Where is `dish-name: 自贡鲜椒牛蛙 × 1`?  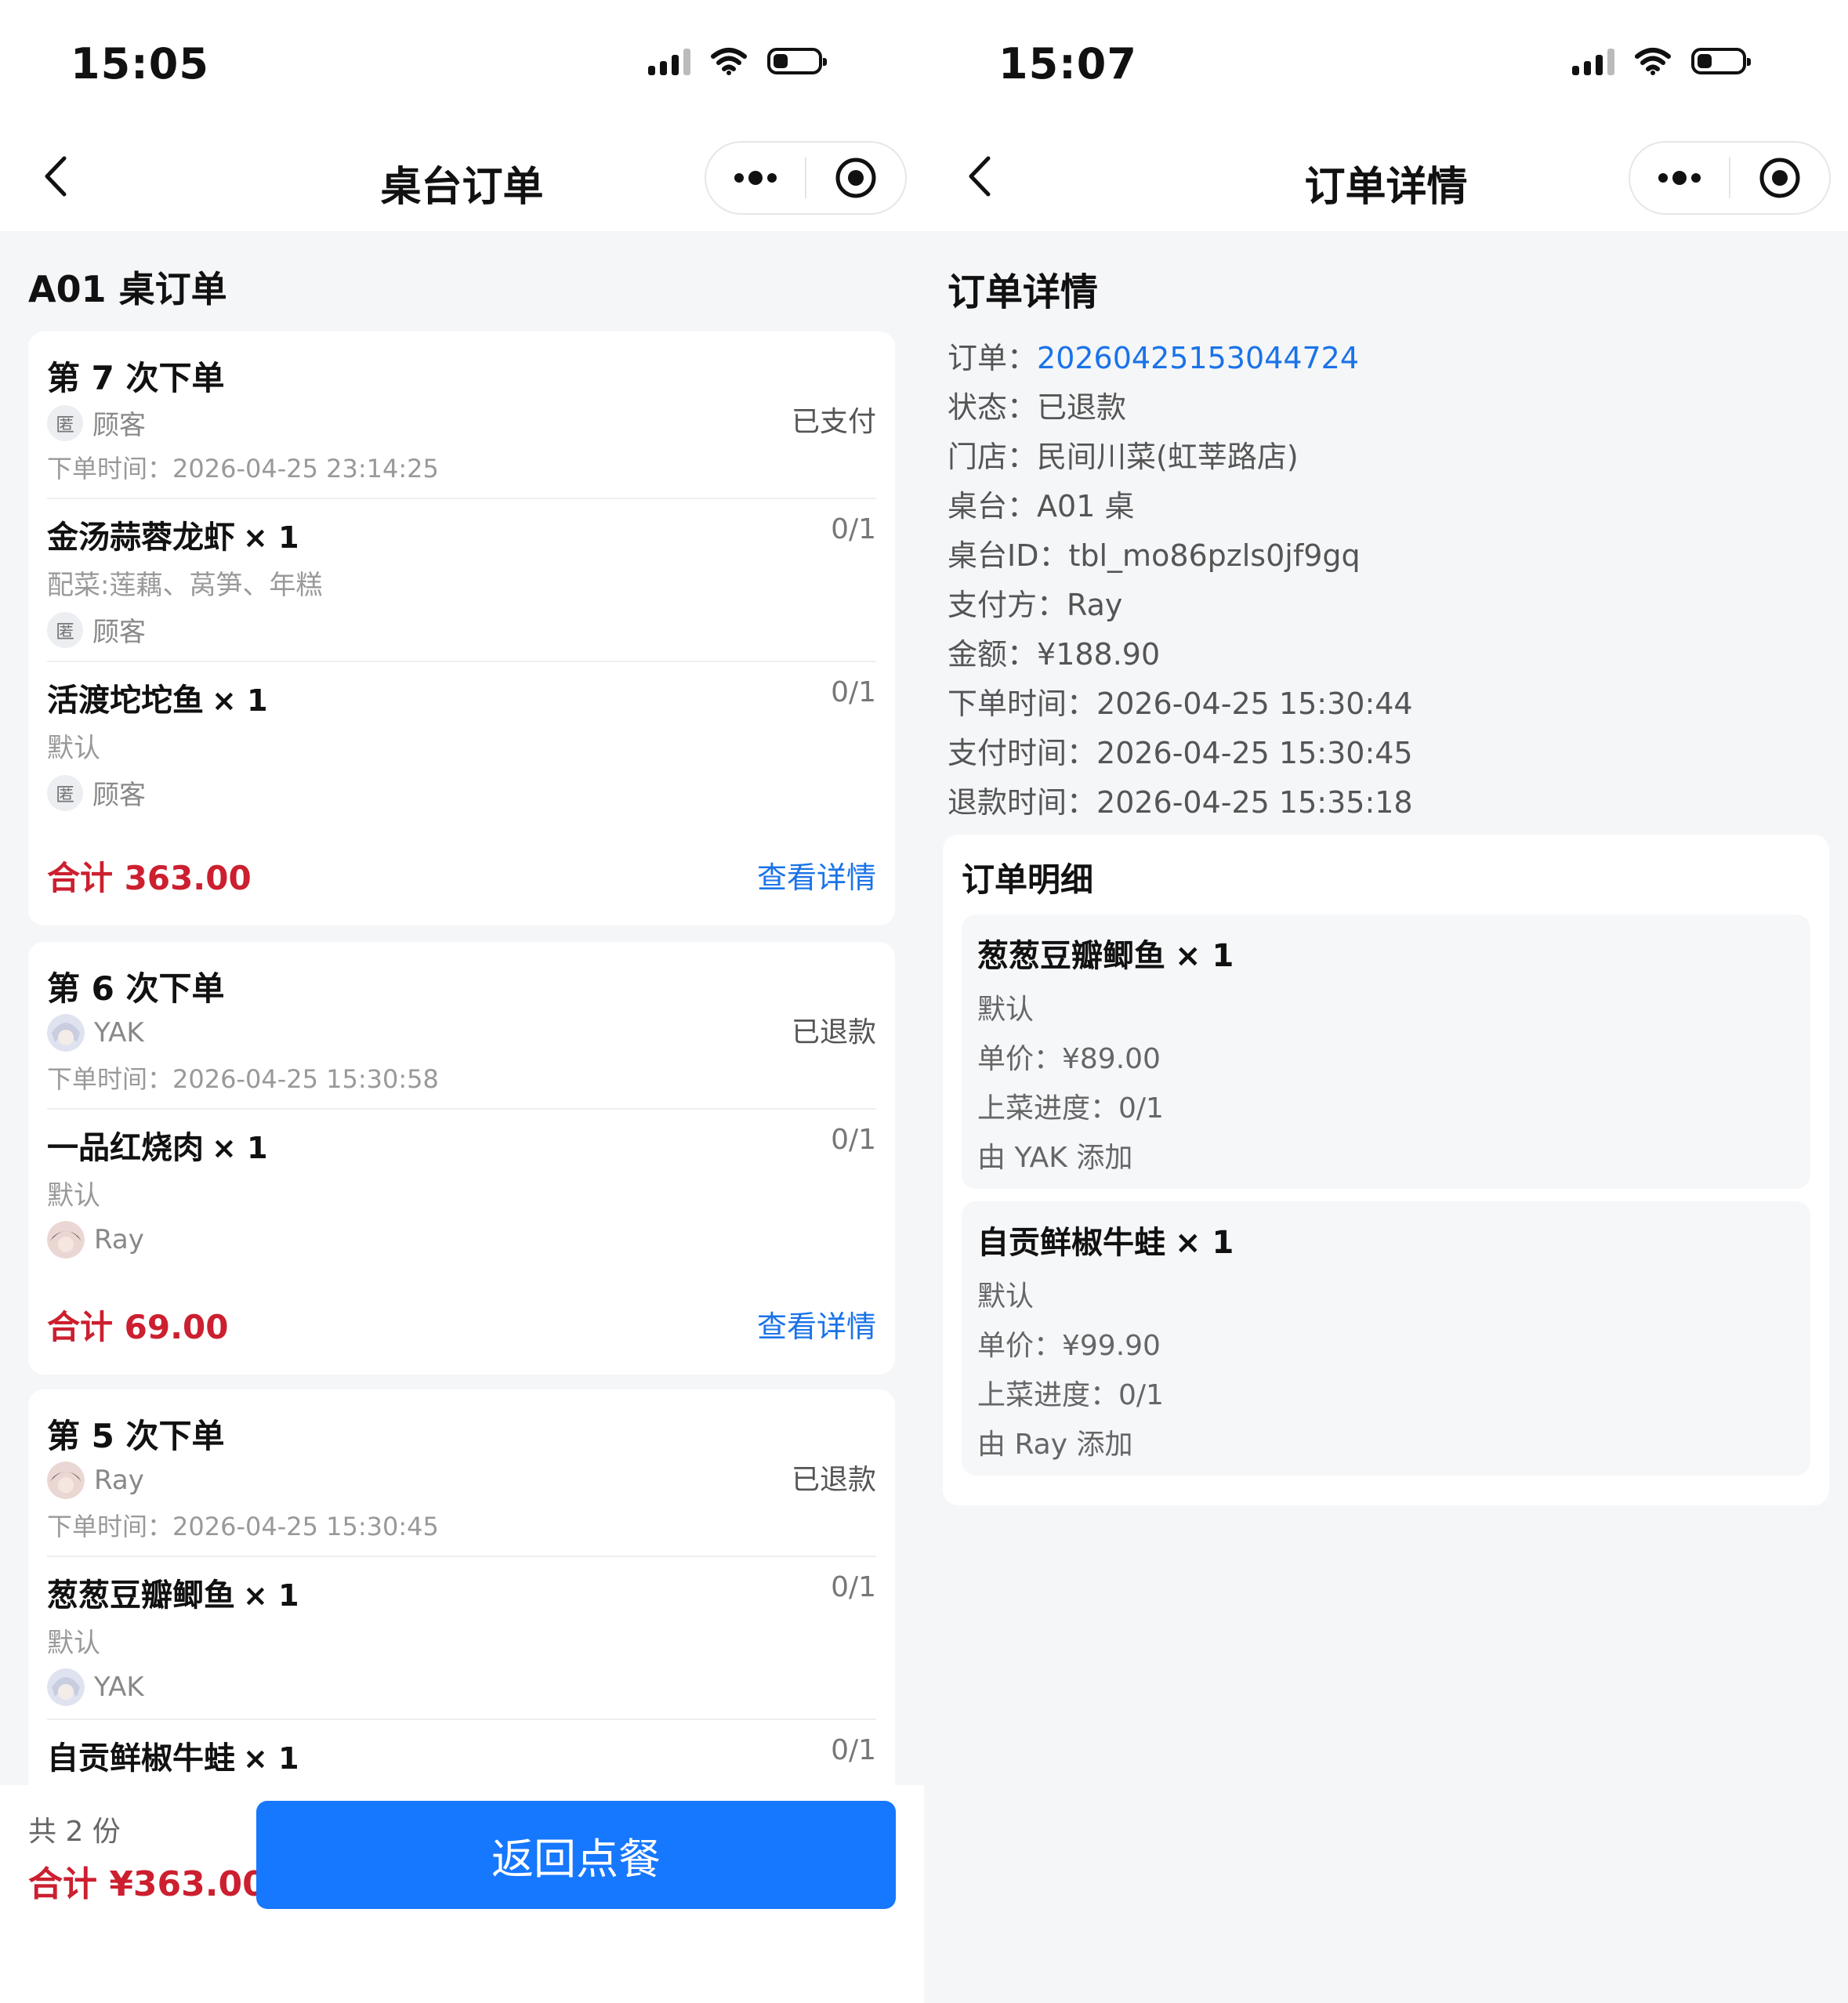 dish-name: 自贡鲜椒牛蛙 × 1 is located at coordinates (1105, 1243).